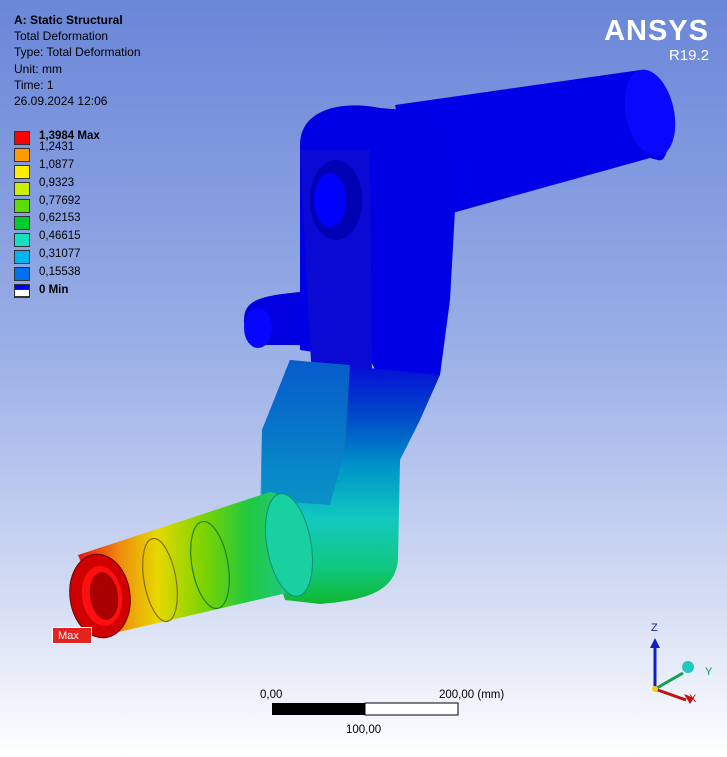 This screenshot has width=727, height=757. What do you see at coordinates (654, 628) in the screenshot?
I see `axis-z-label: Z` at bounding box center [654, 628].